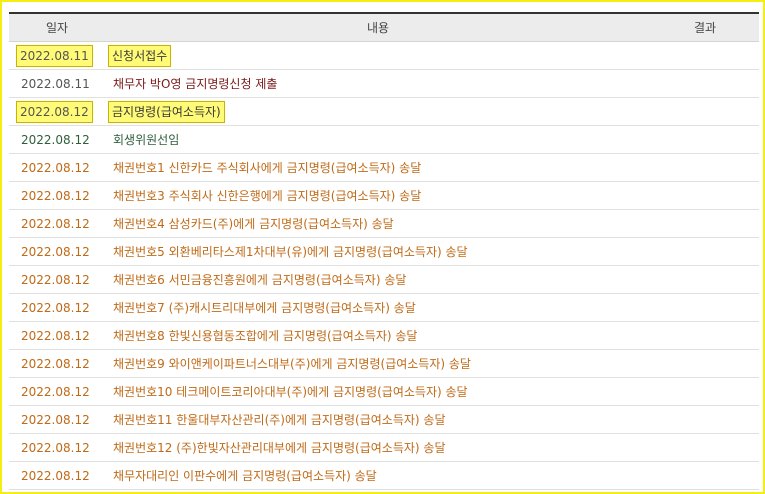 This screenshot has height=494, width=765. I want to click on row-content: 채권번호5 외환베리타스제1차대부(유)에게 금지명령(급여소득자) 송달, so click(290, 252).